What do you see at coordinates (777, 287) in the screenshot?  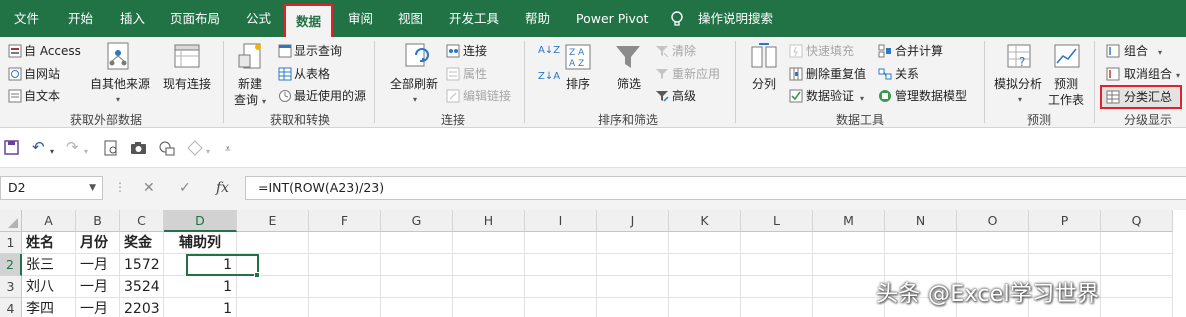 I see `cell-l3` at bounding box center [777, 287].